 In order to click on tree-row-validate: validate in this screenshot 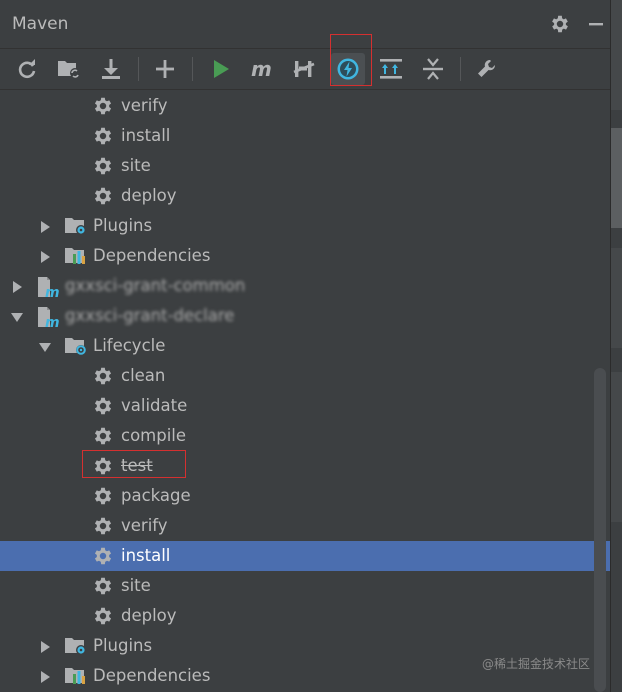, I will do `click(305, 406)`.